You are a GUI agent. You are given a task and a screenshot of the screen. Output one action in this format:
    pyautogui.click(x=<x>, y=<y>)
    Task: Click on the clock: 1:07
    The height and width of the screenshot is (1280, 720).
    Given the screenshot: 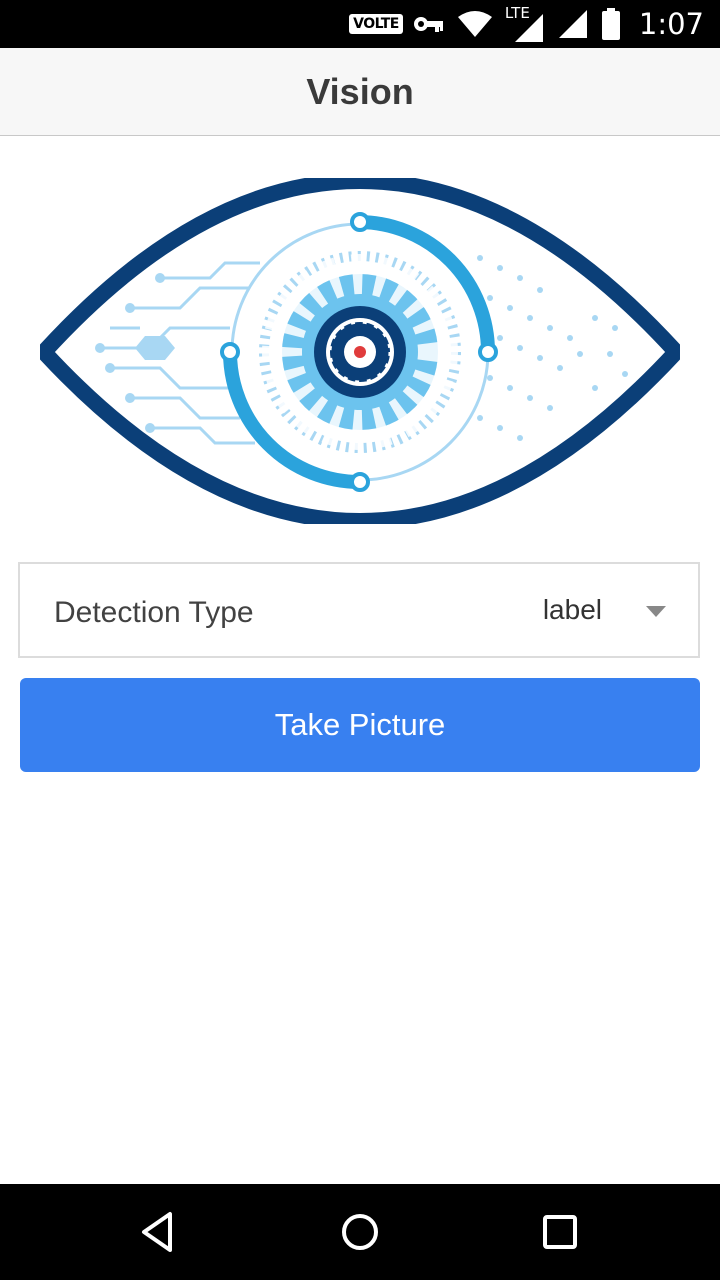 What is the action you would take?
    pyautogui.click(x=671, y=24)
    